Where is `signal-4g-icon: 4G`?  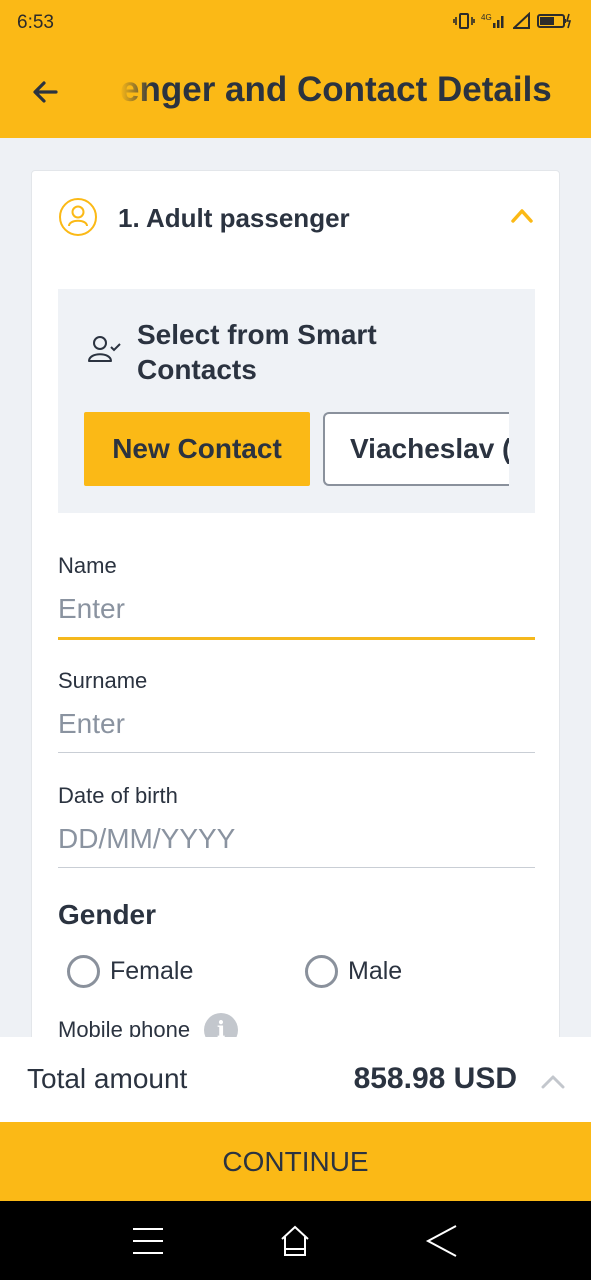
signal-4g-icon: 4G is located at coordinates (492, 20).